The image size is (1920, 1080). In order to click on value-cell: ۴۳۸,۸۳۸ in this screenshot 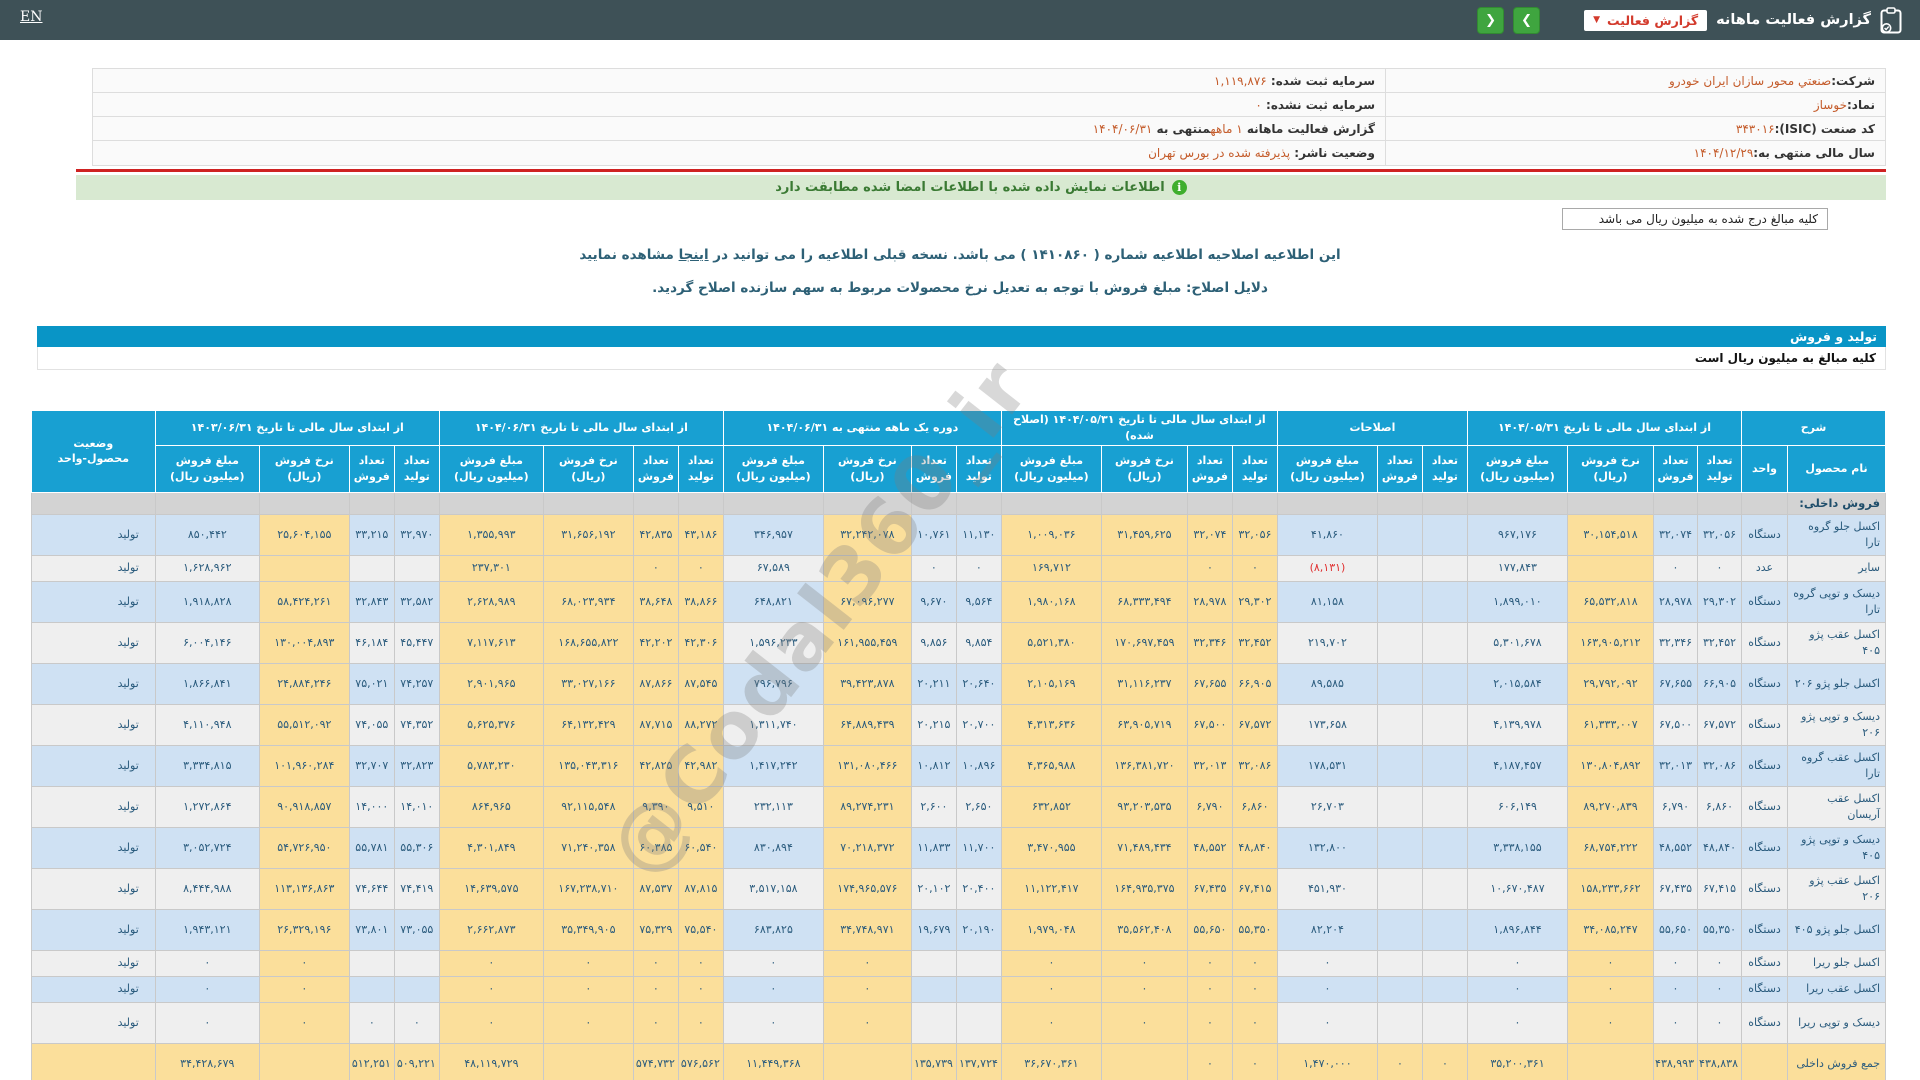, I will do `click(1719, 1061)`.